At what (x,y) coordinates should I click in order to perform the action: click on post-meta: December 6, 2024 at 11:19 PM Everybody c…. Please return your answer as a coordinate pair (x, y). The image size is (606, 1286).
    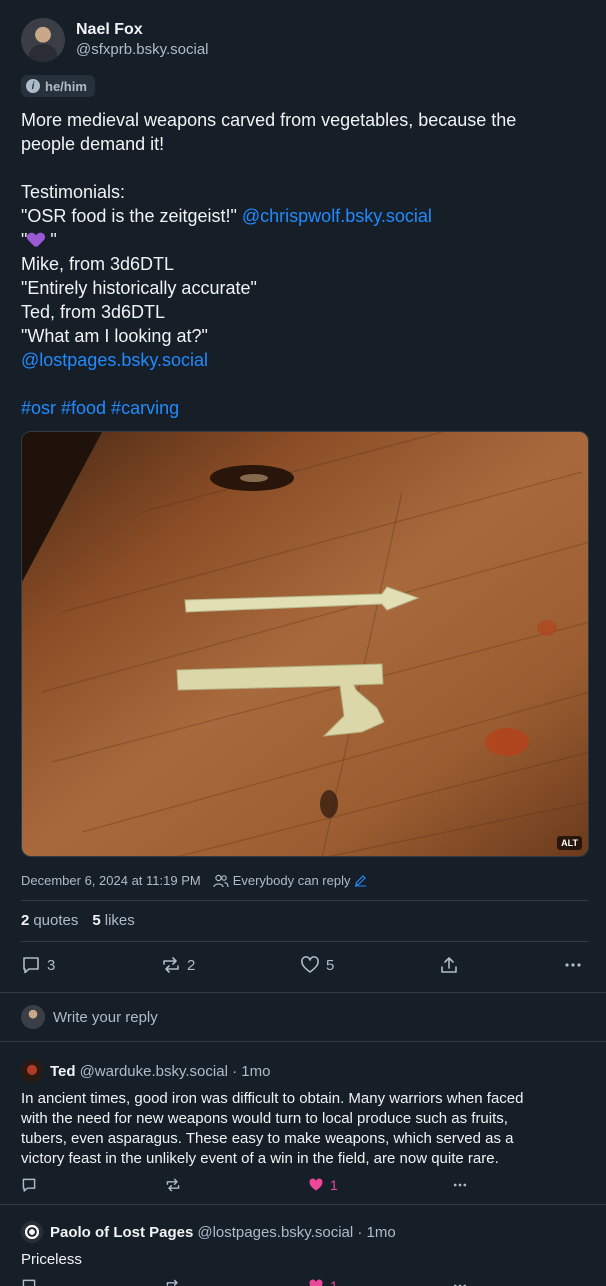
    Looking at the image, I should click on (194, 880).